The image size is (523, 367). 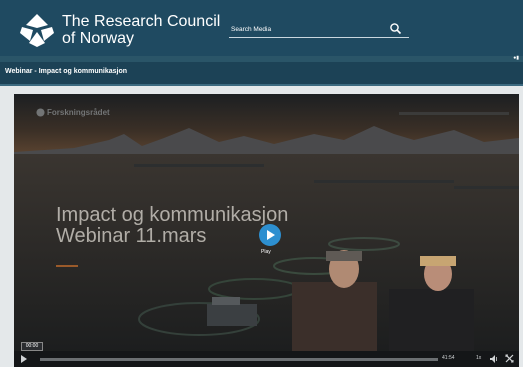 What do you see at coordinates (239, 359) in the screenshot?
I see `progress-bar` at bounding box center [239, 359].